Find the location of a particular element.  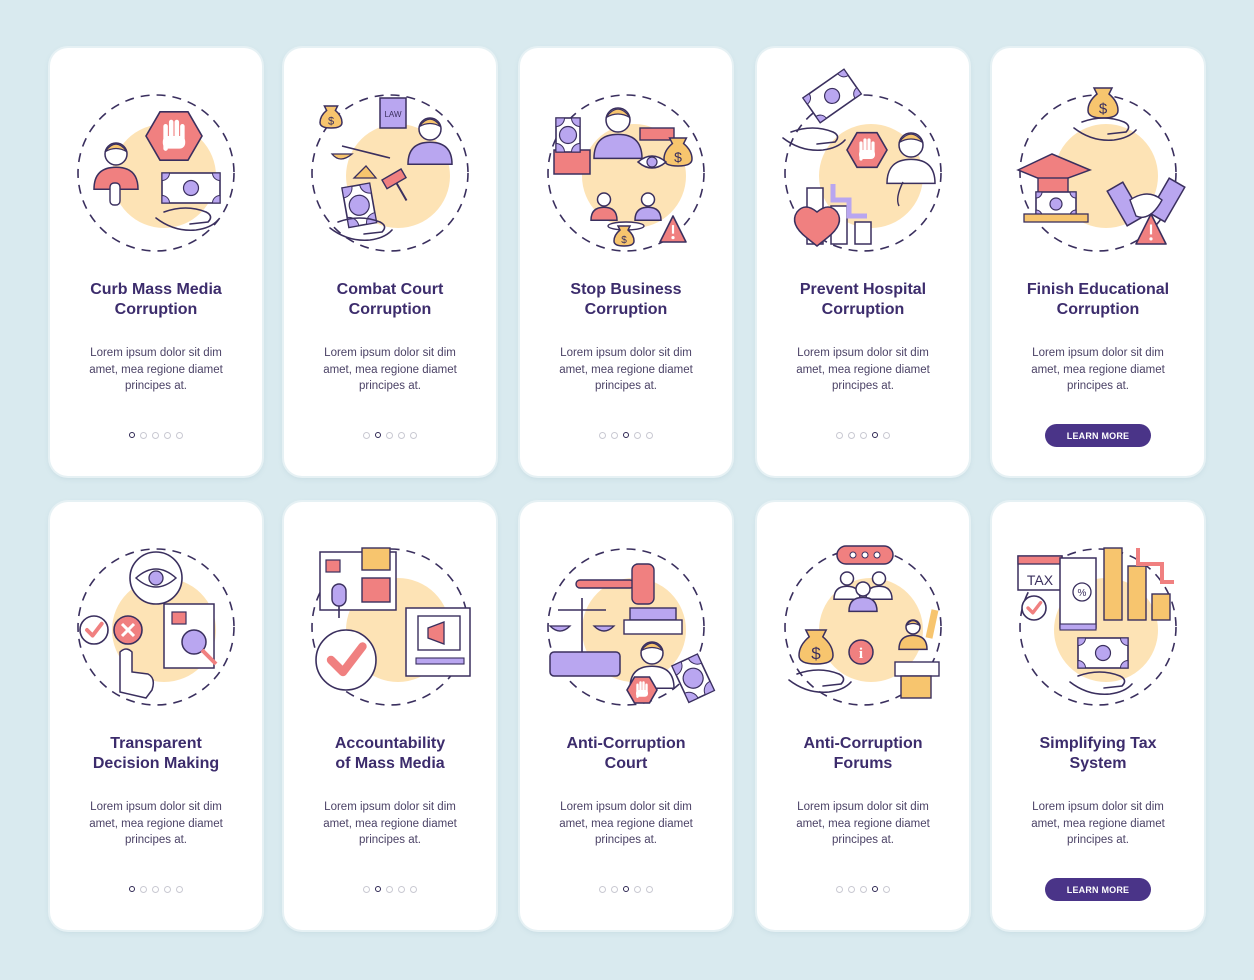

card-title-line-1: Transparent is located at coordinates (156, 743).